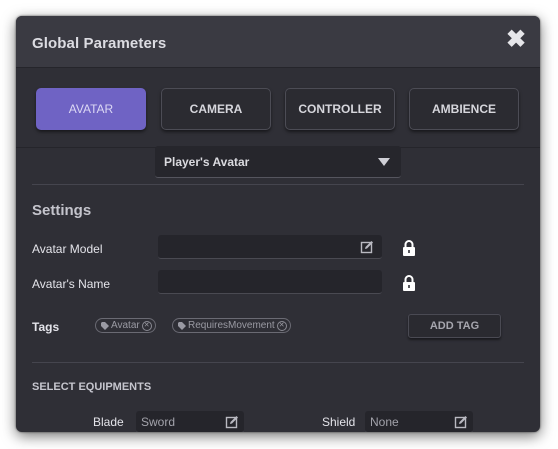 This screenshot has width=558, height=449. I want to click on avatar-name-field, so click(270, 282).